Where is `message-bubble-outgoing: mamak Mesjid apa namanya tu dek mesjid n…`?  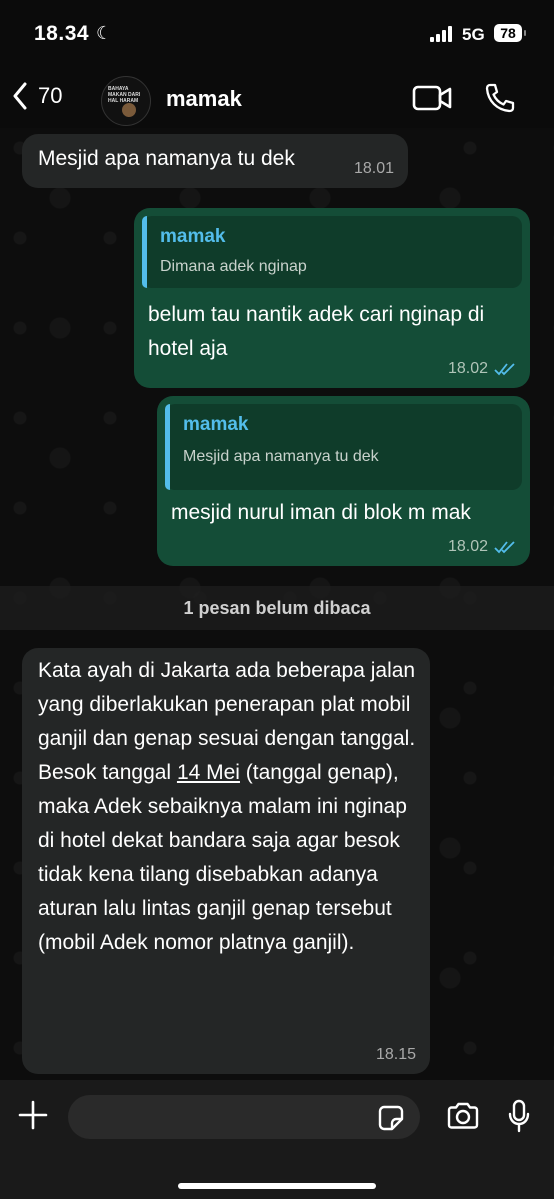 message-bubble-outgoing: mamak Mesjid apa namanya tu dek mesjid n… is located at coordinates (343, 481).